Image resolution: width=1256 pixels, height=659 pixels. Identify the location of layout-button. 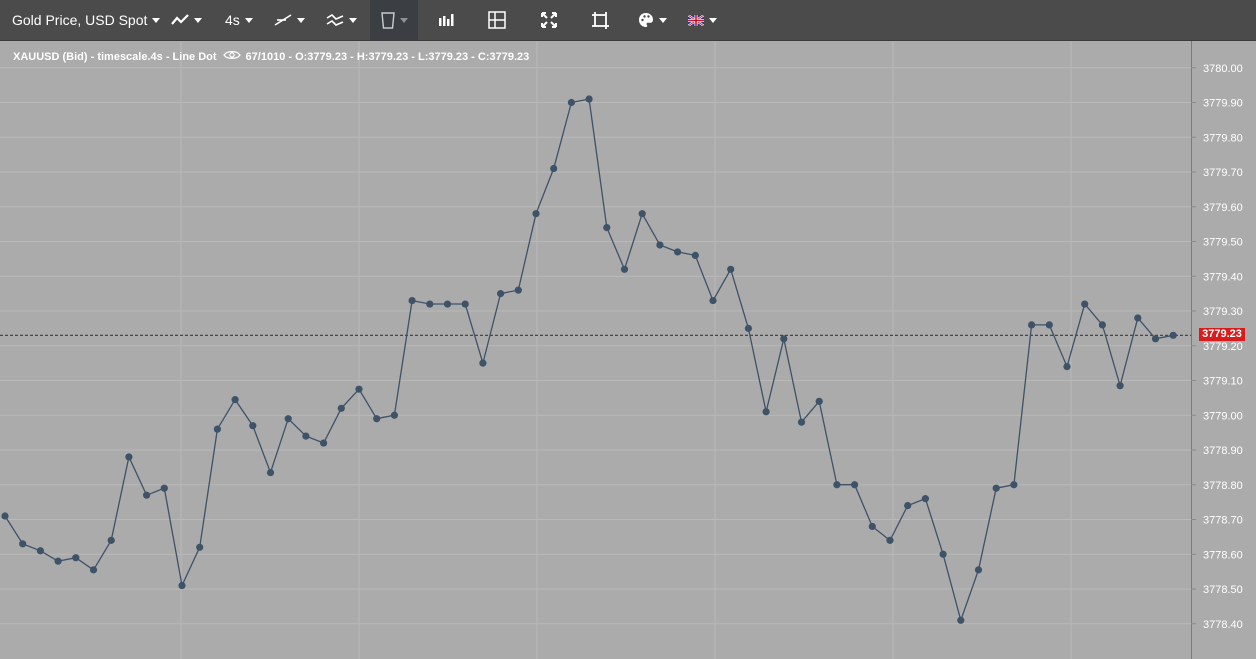
(497, 20).